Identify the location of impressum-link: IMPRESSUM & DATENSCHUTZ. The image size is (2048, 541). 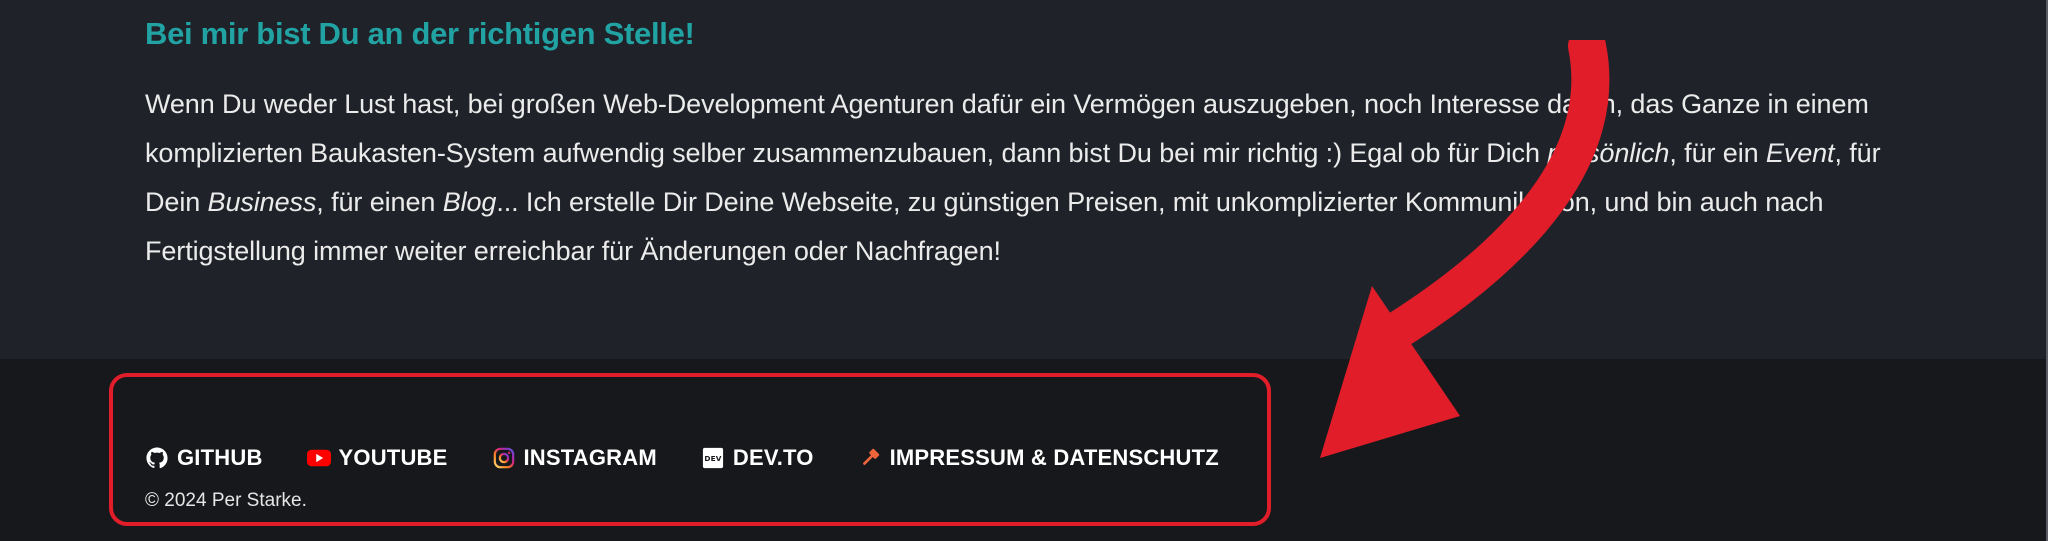
(1038, 458).